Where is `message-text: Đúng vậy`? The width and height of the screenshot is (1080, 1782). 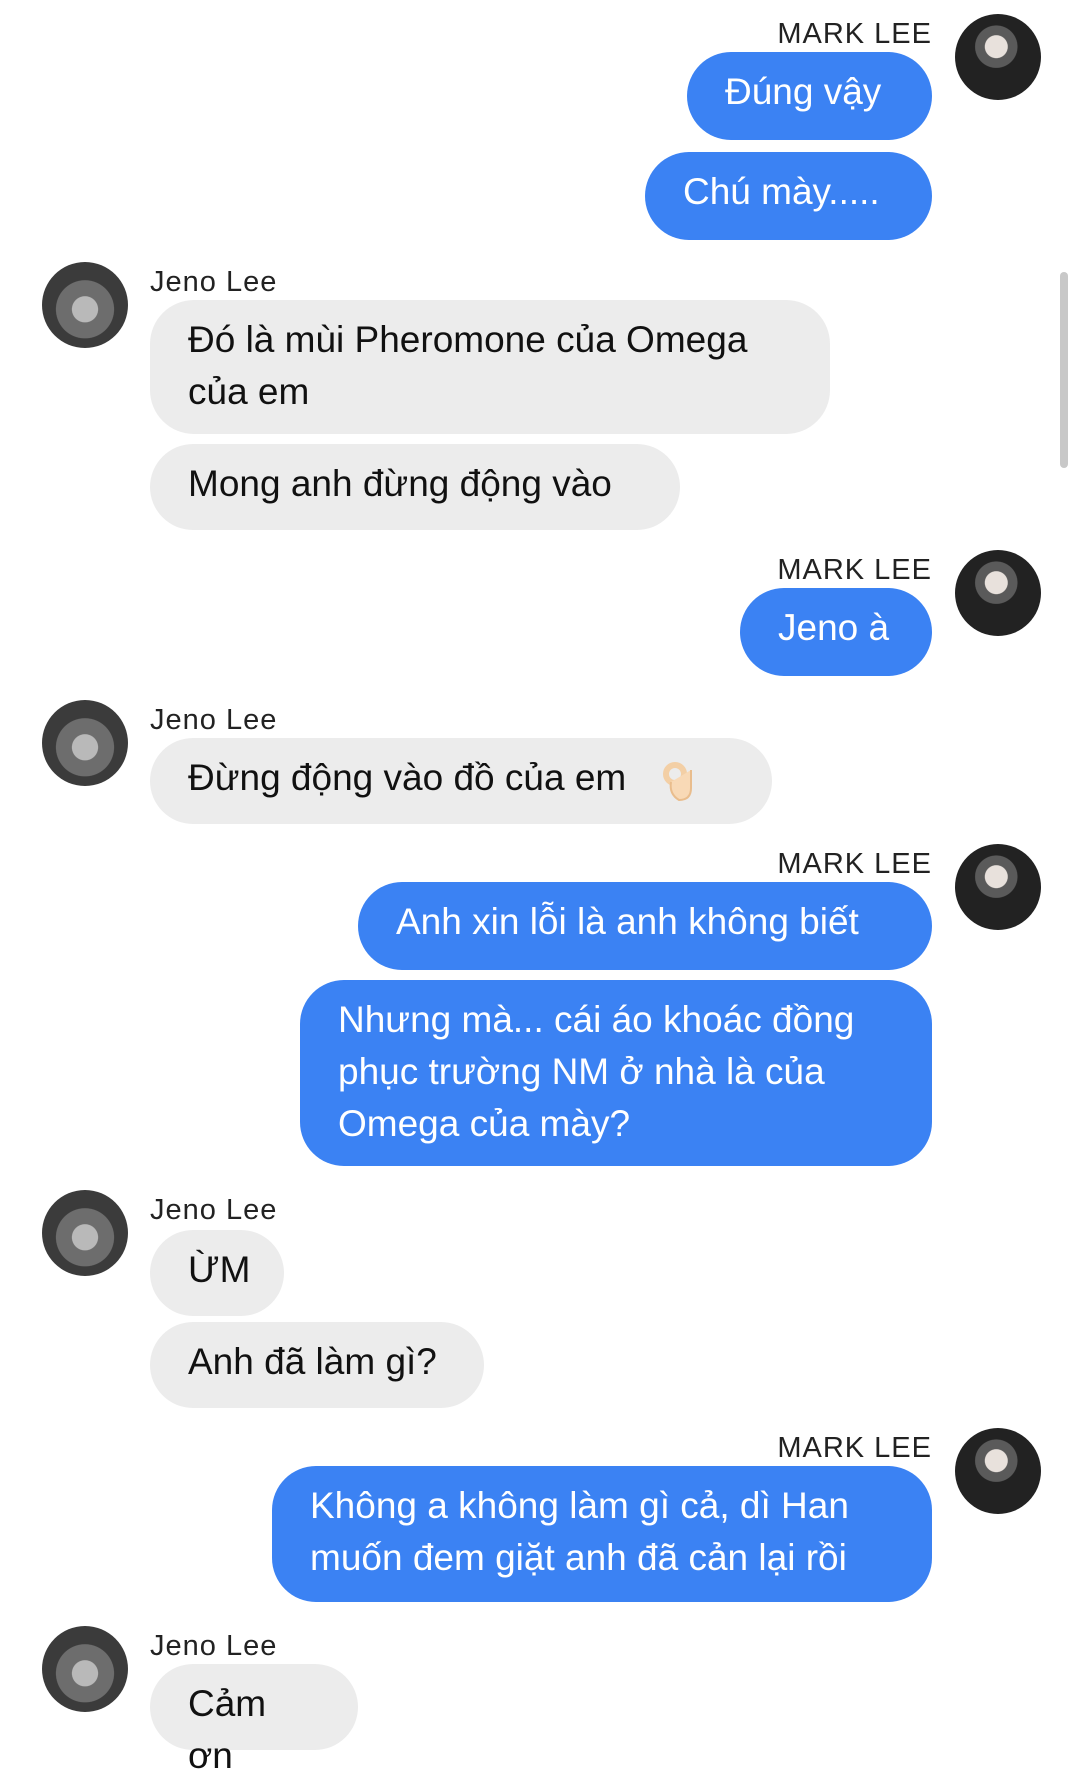
message-text: Đúng vậy is located at coordinates (803, 91).